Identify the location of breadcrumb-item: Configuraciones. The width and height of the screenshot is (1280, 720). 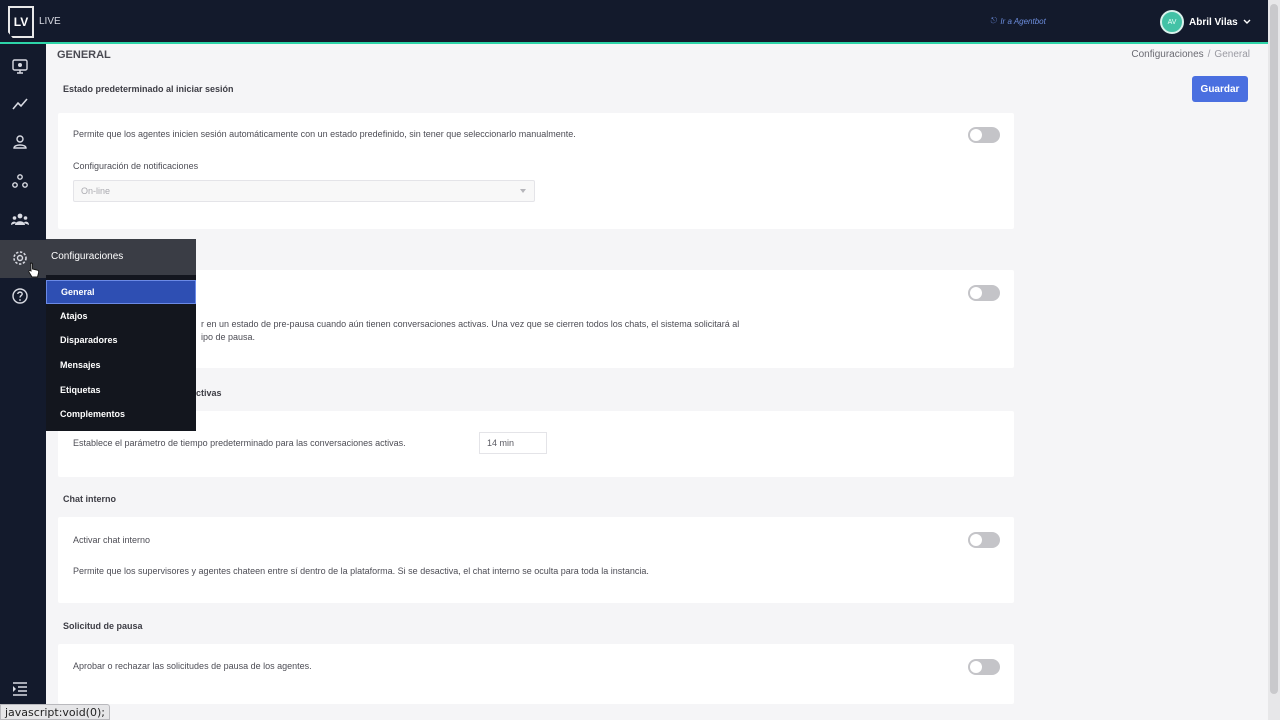
(1167, 54).